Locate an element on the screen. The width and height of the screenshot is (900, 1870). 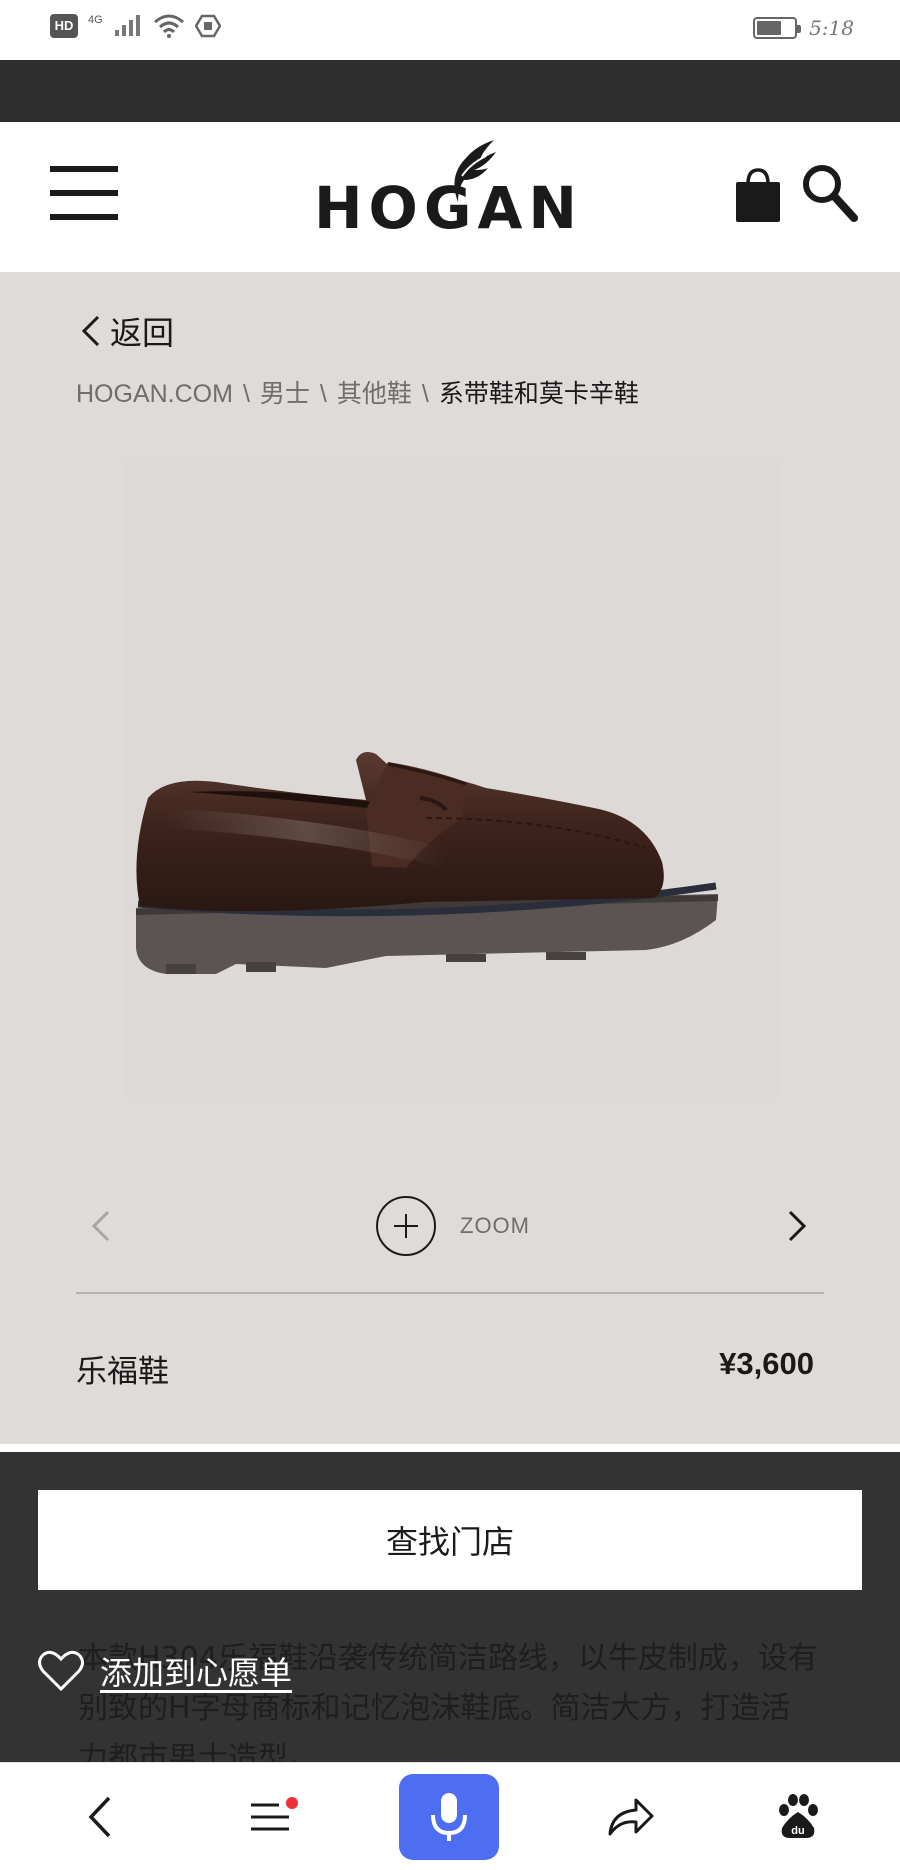
nav-share-button is located at coordinates (630, 1816).